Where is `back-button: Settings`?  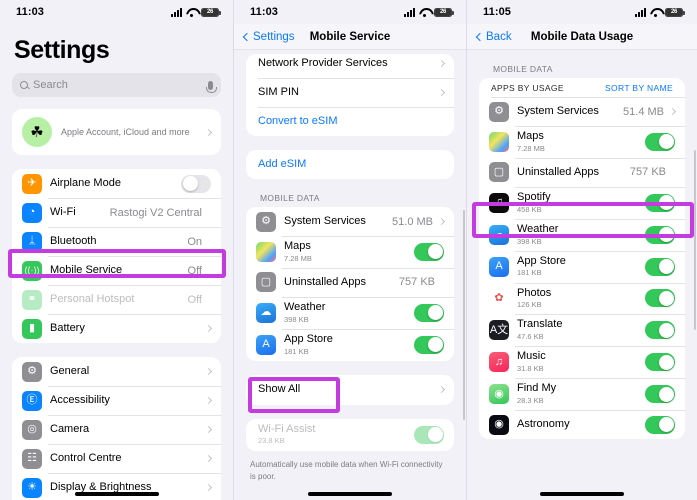 back-button: Settings is located at coordinates (268, 36).